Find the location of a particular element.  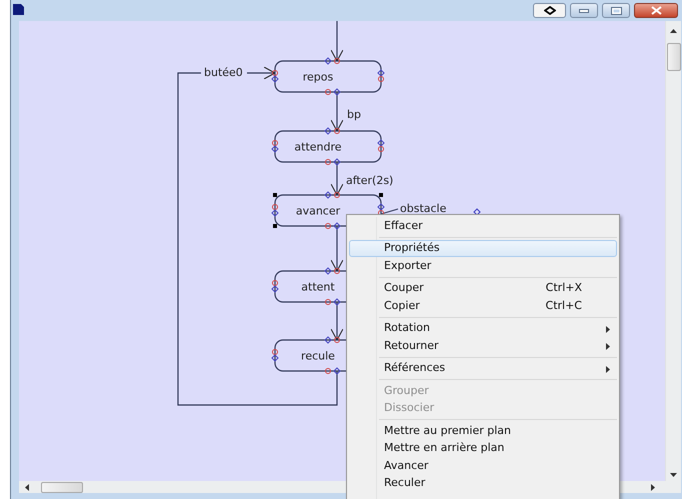

scroll-left-icon is located at coordinates (27, 487).